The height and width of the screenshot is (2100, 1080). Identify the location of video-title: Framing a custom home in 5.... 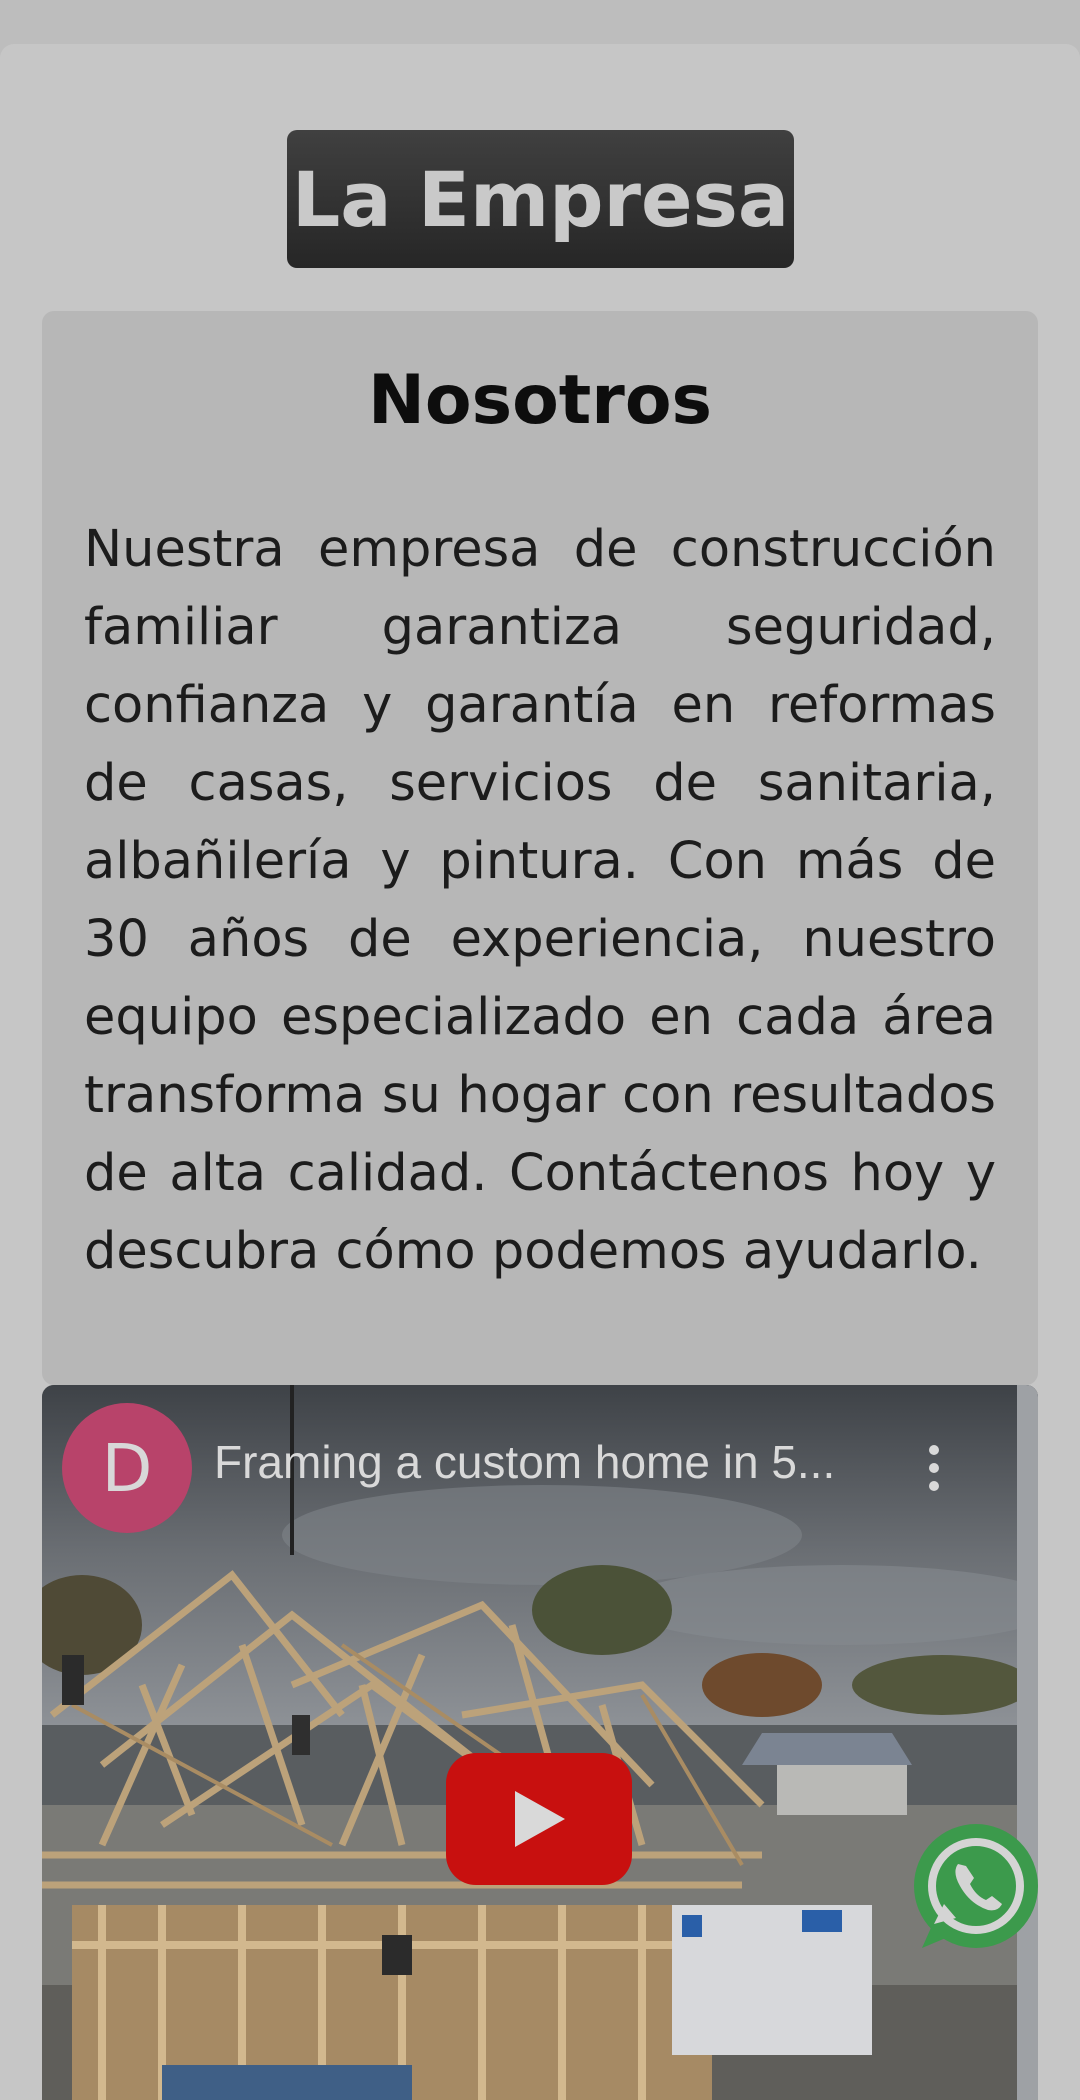
(539, 1462).